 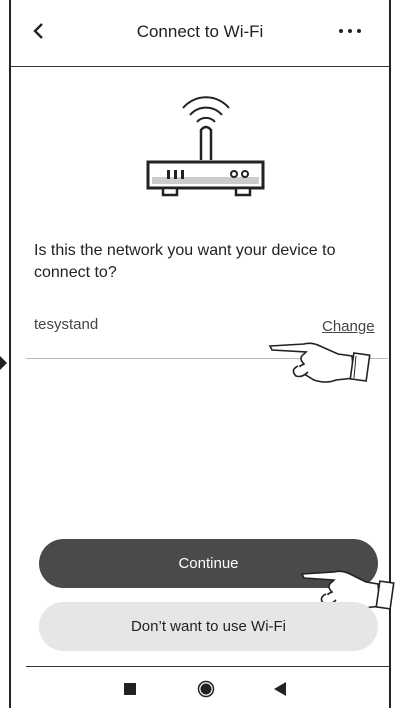 I want to click on triangle-back-icon, so click(x=280, y=689).